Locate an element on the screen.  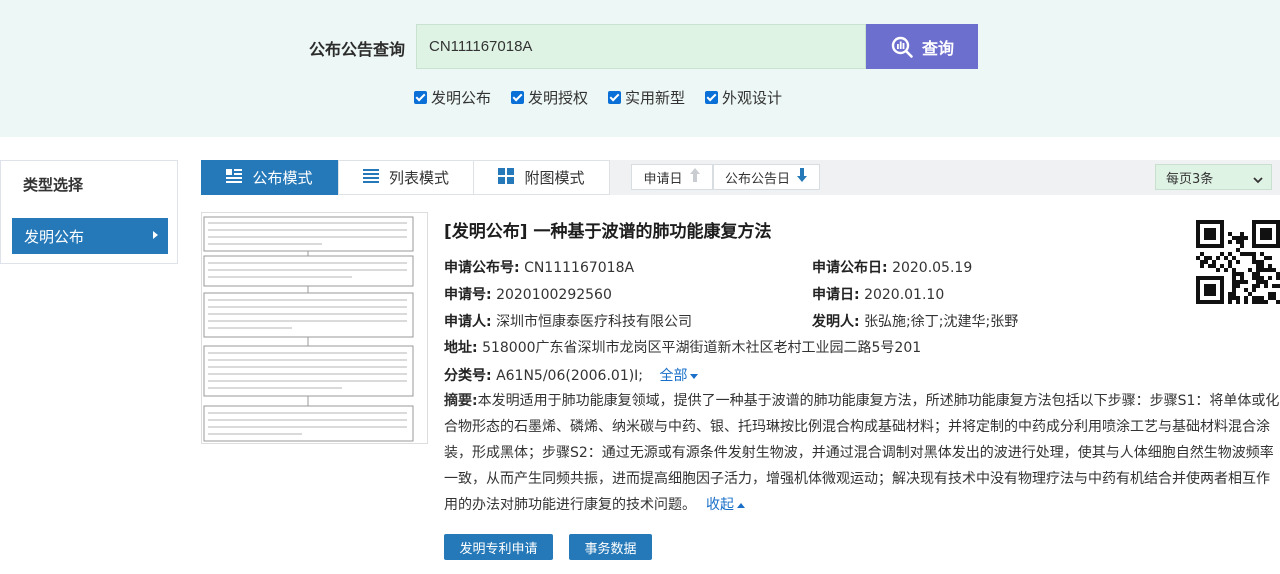
transaction-data-button: 事务数据 is located at coordinates (610, 547).